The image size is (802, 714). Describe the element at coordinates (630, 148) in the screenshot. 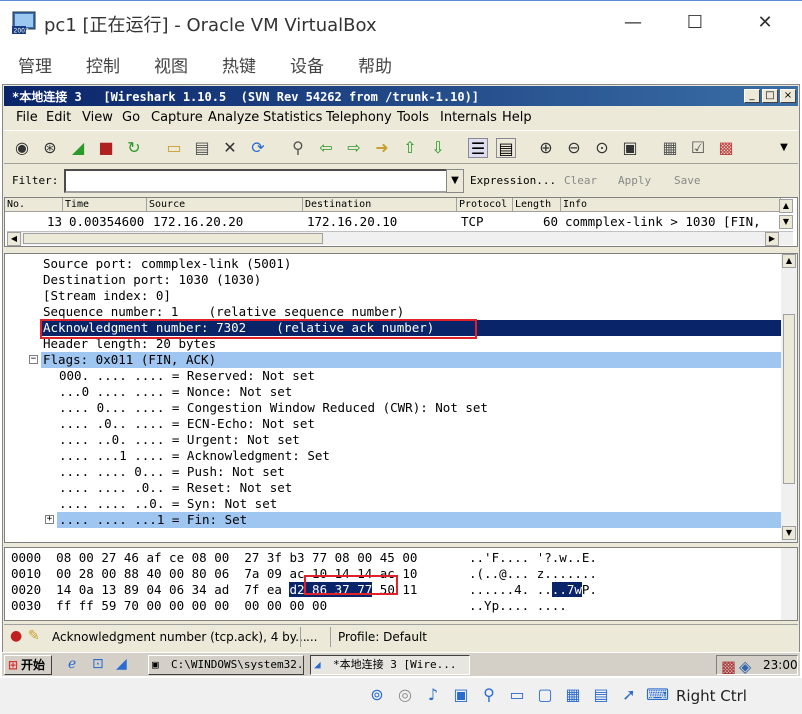

I see `resize-columns-icon: ▣` at that location.